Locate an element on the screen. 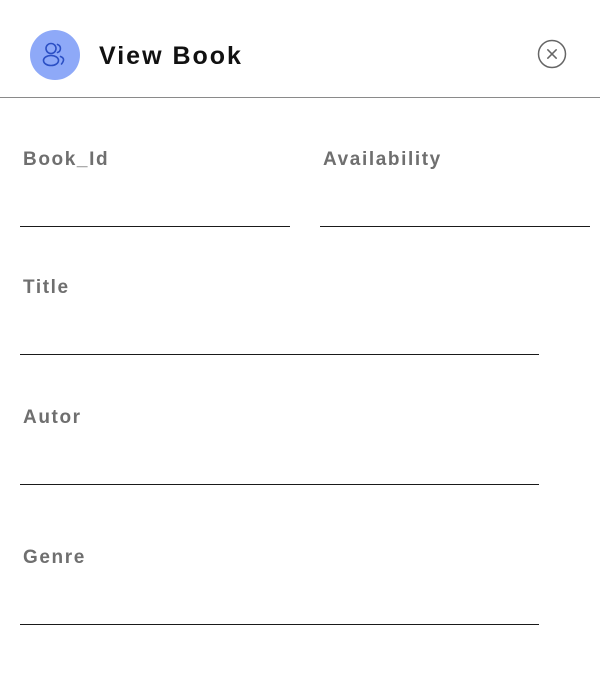  dialog-header: View Book is located at coordinates (300, 49).